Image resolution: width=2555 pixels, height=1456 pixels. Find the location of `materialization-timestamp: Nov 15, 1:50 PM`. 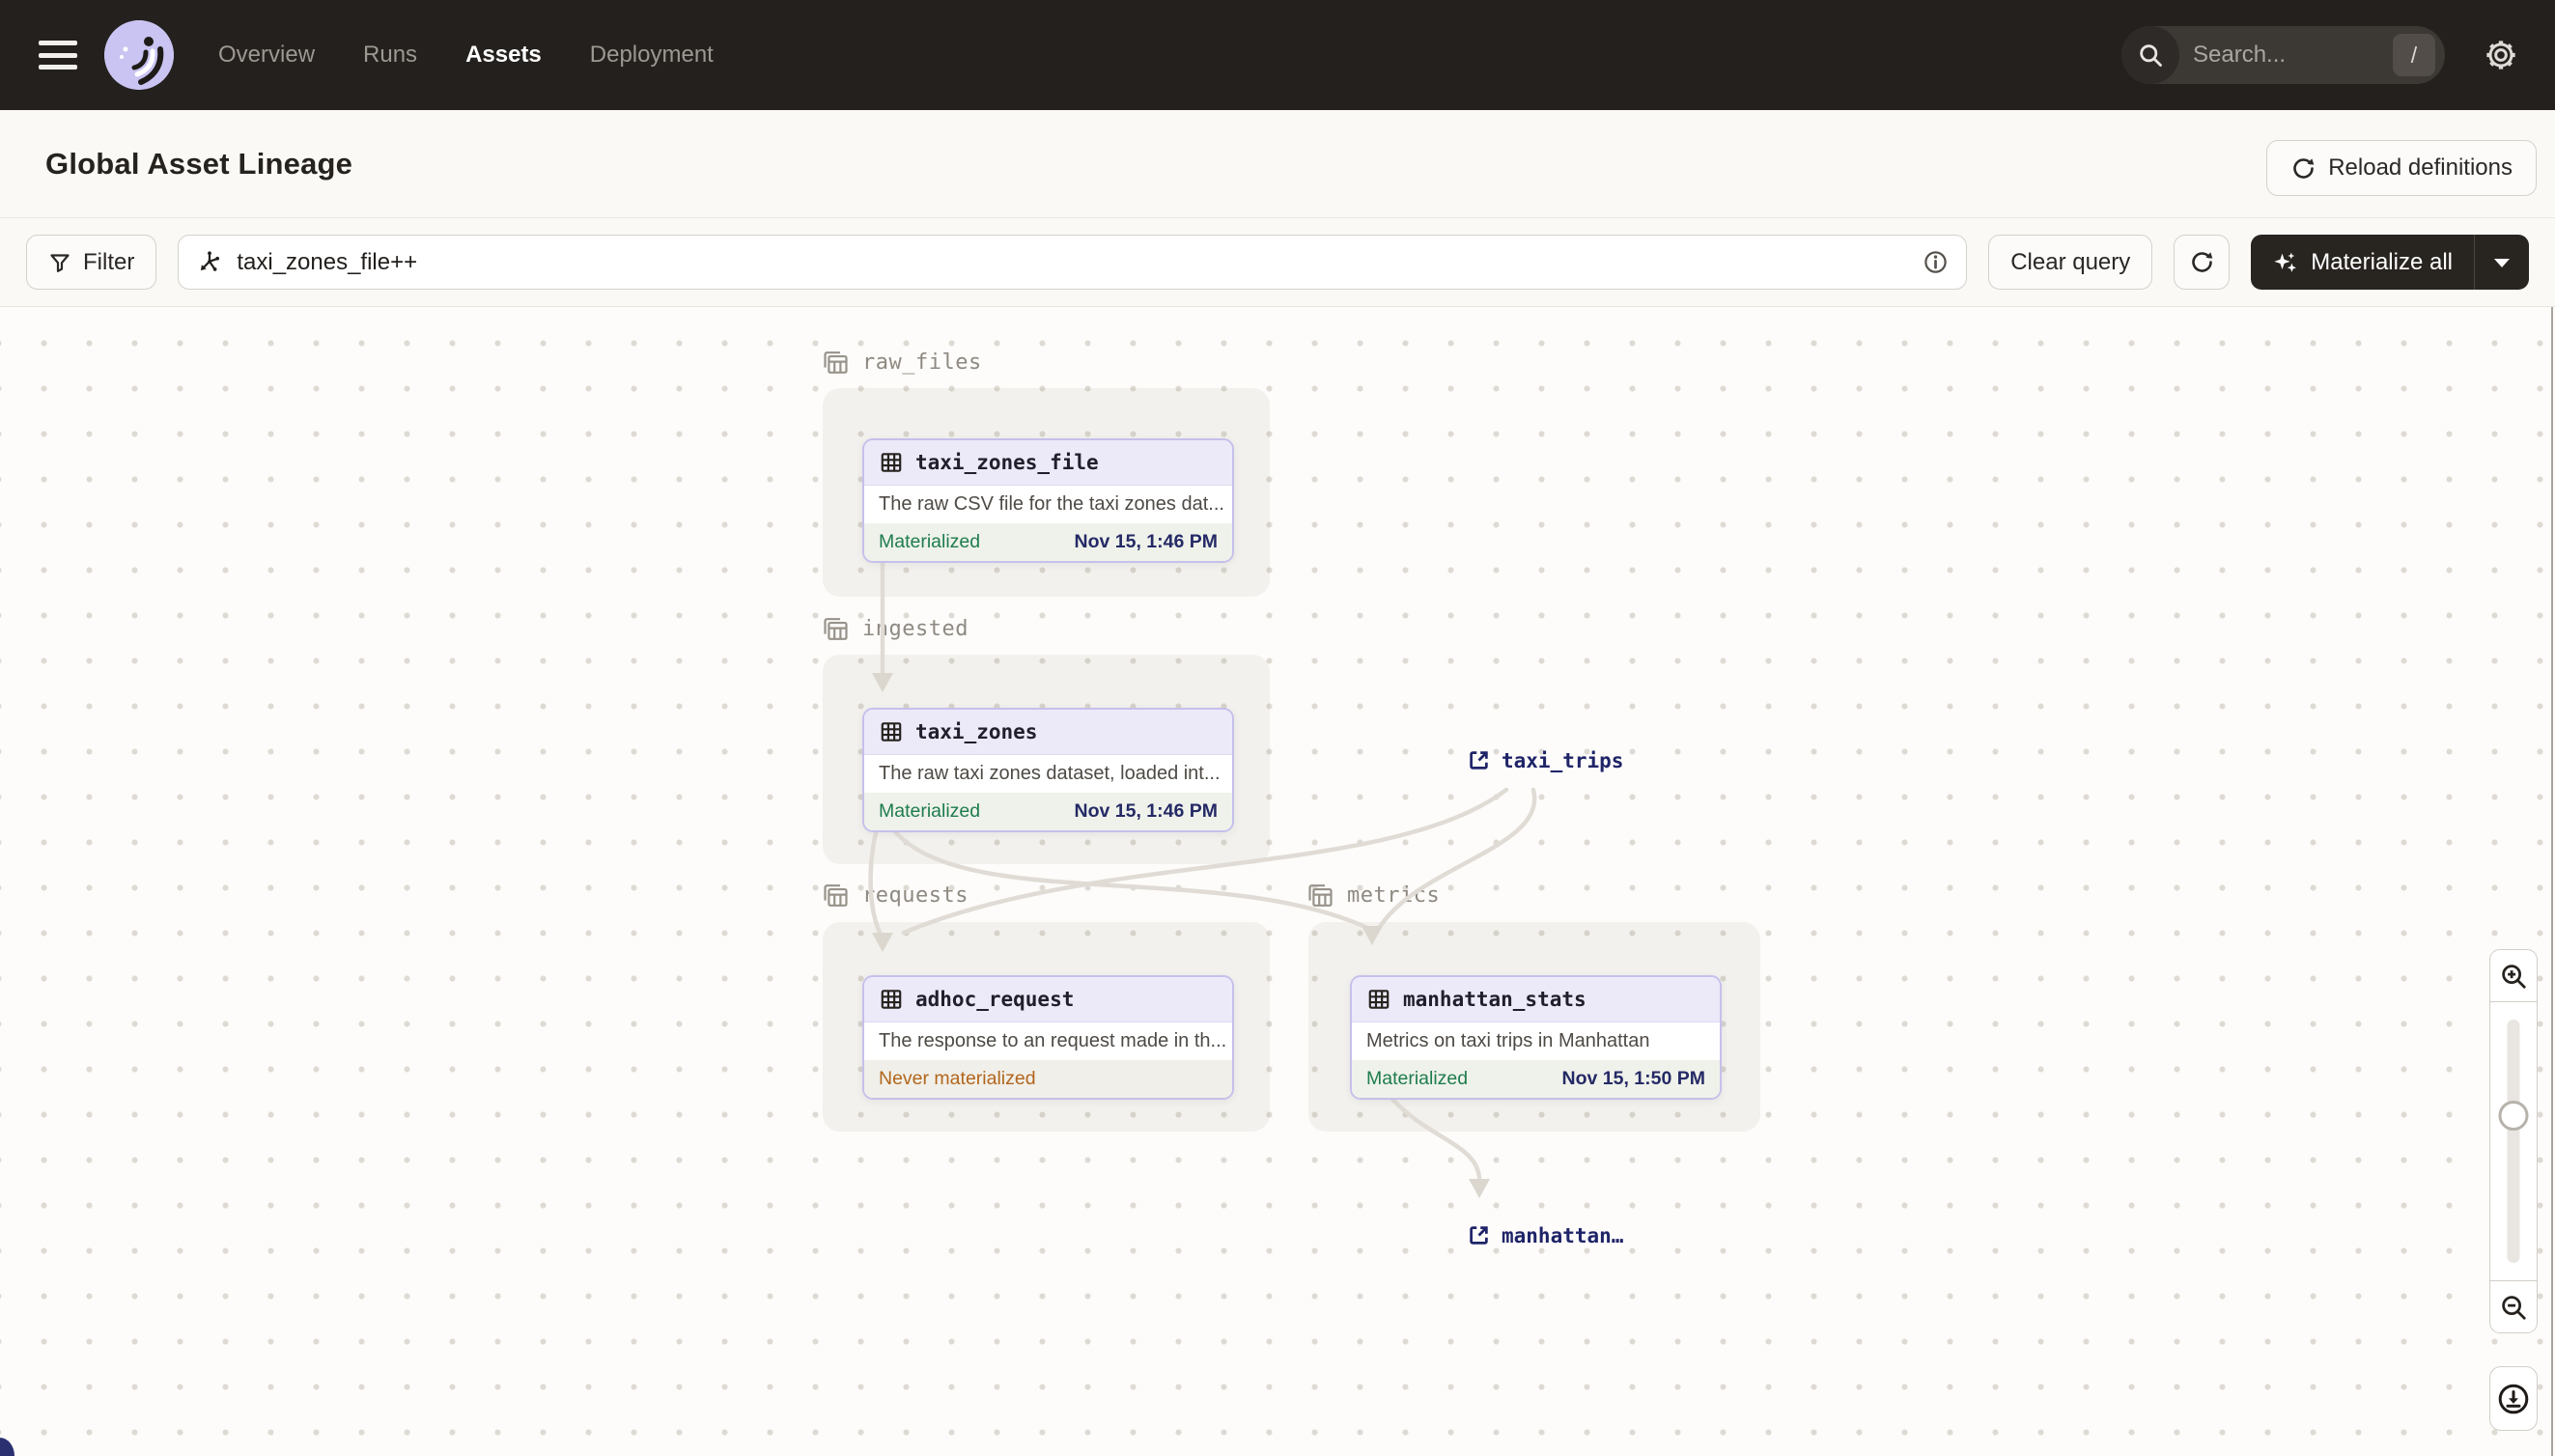

materialization-timestamp: Nov 15, 1:50 PM is located at coordinates (1633, 1079).